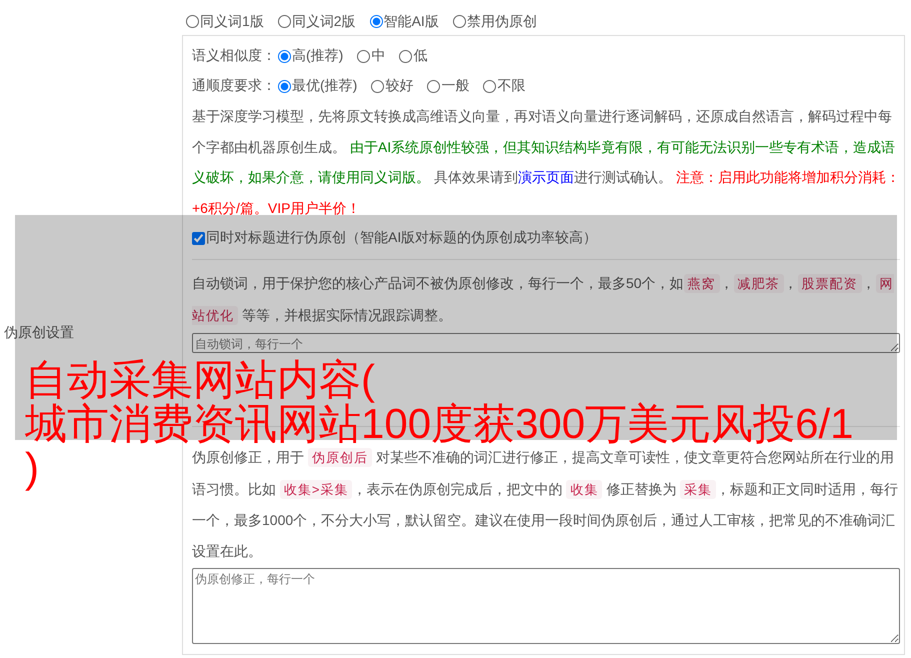  I want to click on headline-text: 城市消费资讯网站100度获300万美元风投6/1, so click(439, 424).